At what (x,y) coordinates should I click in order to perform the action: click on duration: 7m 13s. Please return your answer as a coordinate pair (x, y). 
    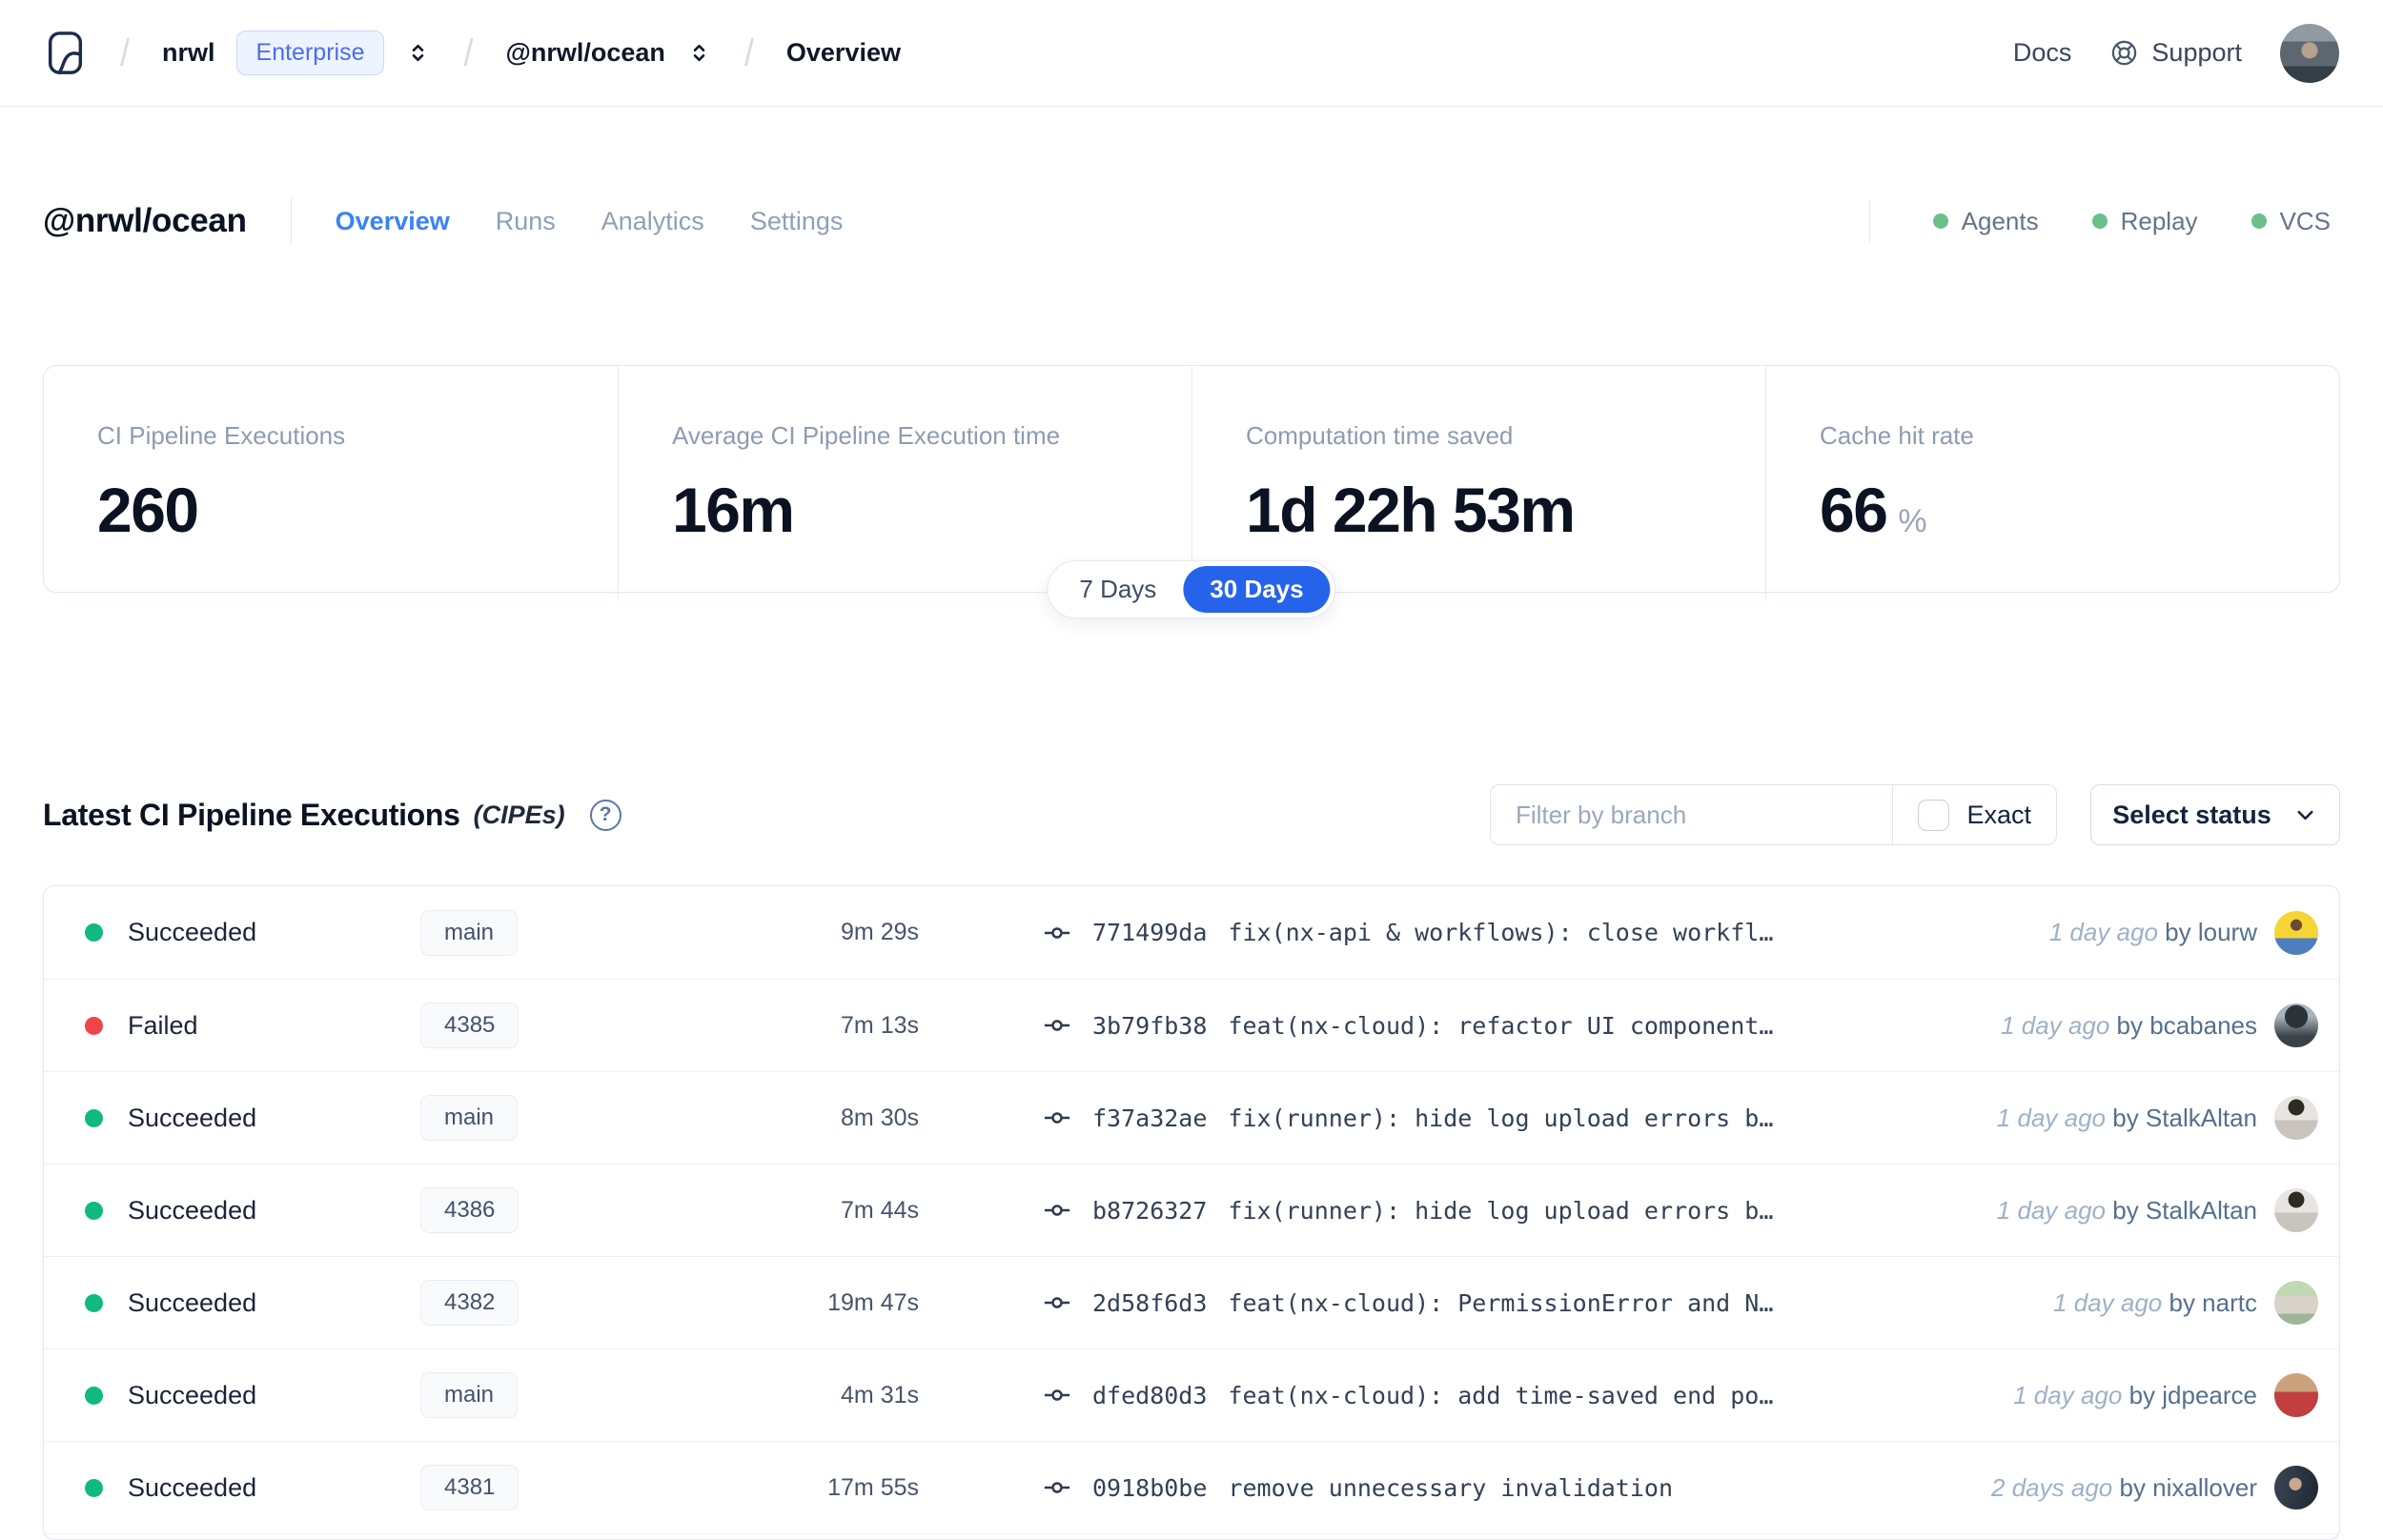
    Looking at the image, I should click on (880, 1025).